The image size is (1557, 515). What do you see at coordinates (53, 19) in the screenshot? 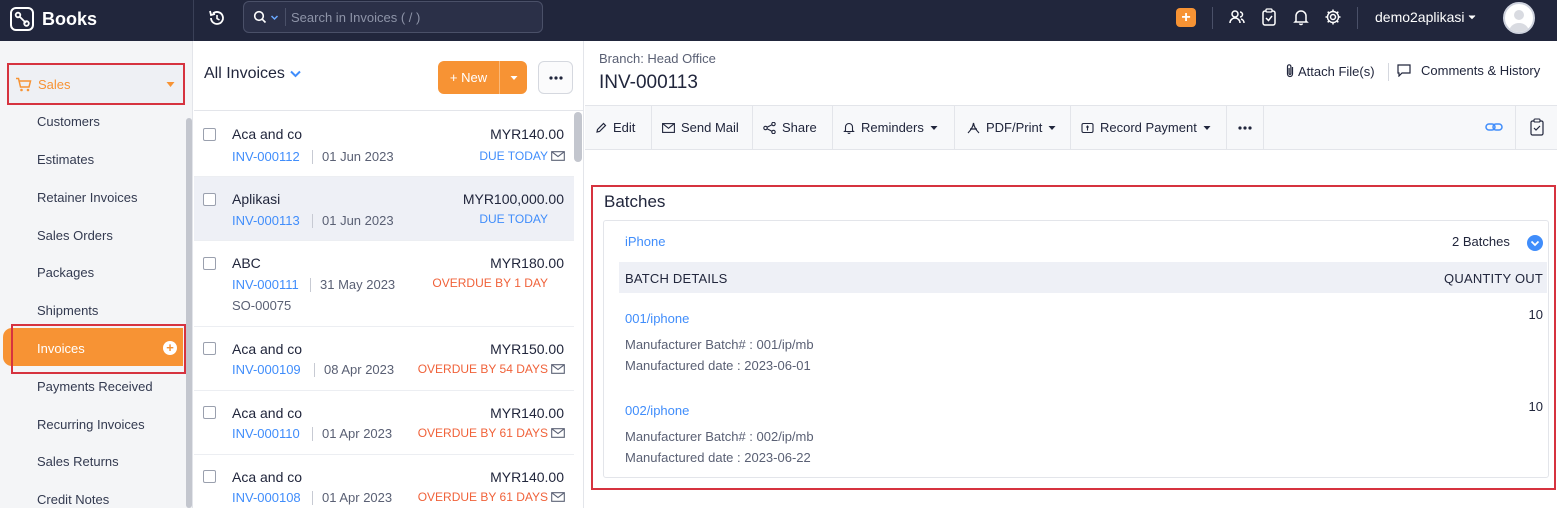
I see `app-logo: Books` at bounding box center [53, 19].